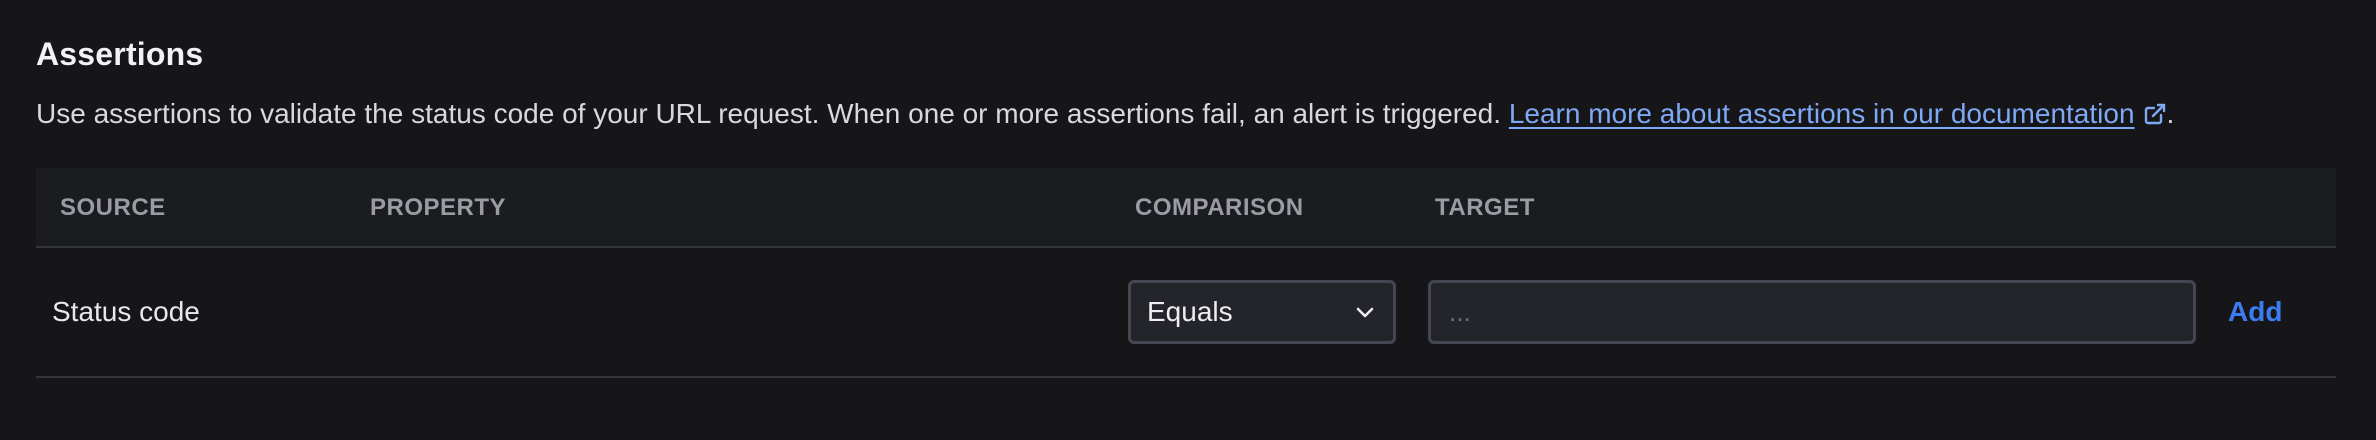 The height and width of the screenshot is (440, 2376). Describe the element at coordinates (1812, 312) in the screenshot. I see `target-input` at that location.